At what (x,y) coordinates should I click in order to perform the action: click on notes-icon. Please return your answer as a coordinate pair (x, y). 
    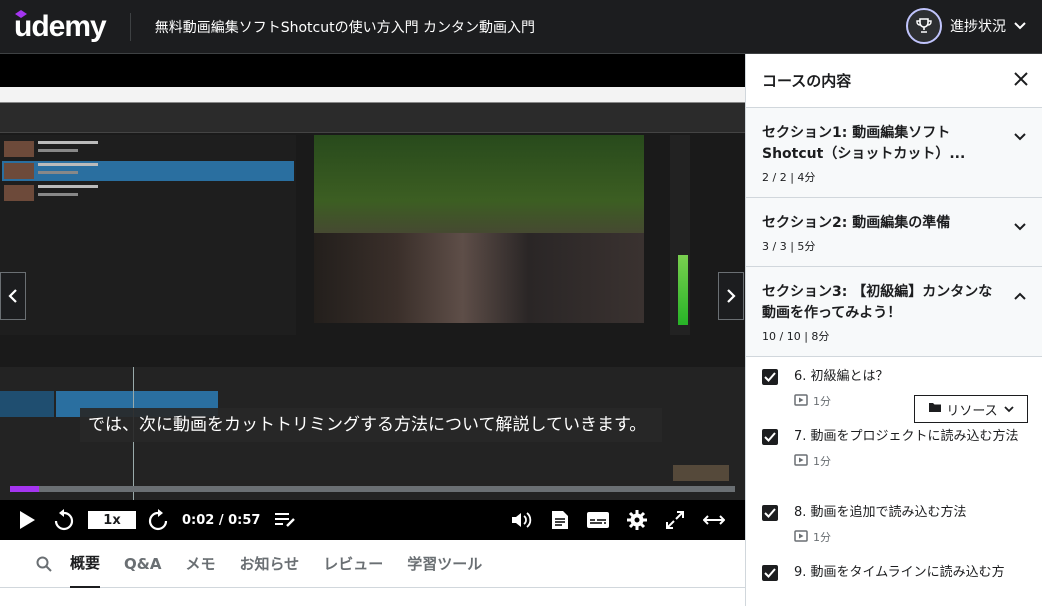
    Looking at the image, I should click on (285, 520).